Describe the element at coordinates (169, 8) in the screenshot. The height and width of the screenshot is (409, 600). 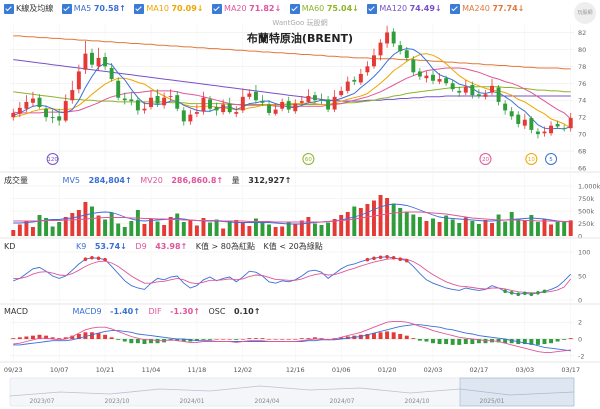
I see `legend-ma10: MA10 70.09↓` at that location.